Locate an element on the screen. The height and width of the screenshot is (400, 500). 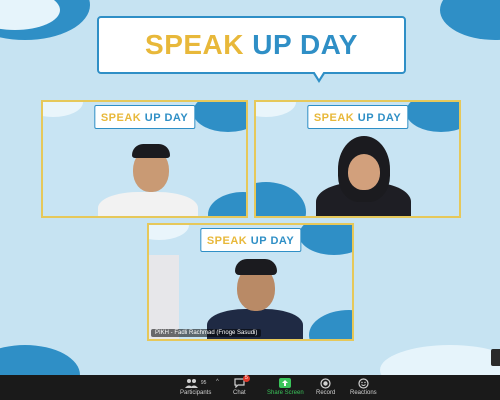
event-title: SPEAK UP DAY is located at coordinates (251, 45).